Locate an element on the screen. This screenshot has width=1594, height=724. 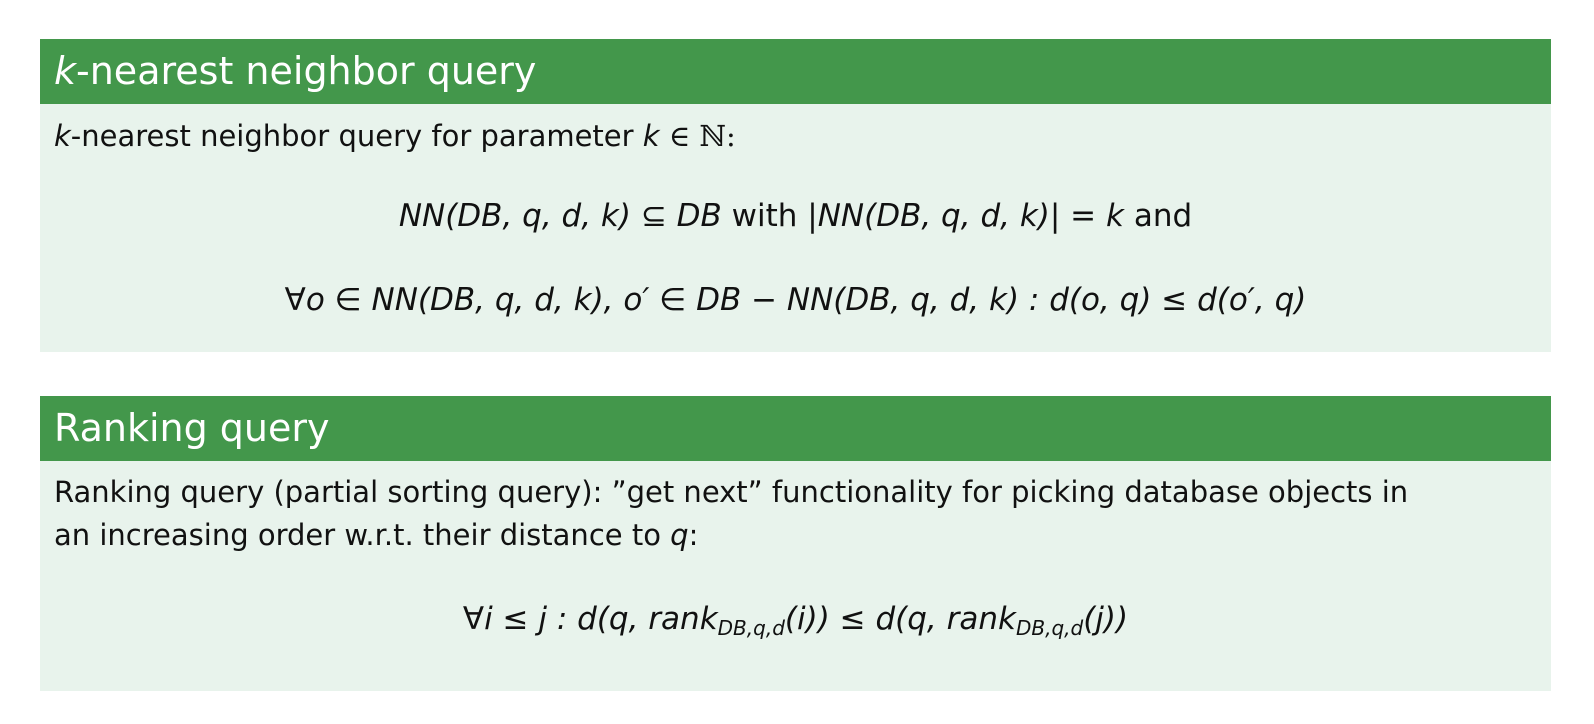
ranking-block-title: Ranking query is located at coordinates (795, 428).